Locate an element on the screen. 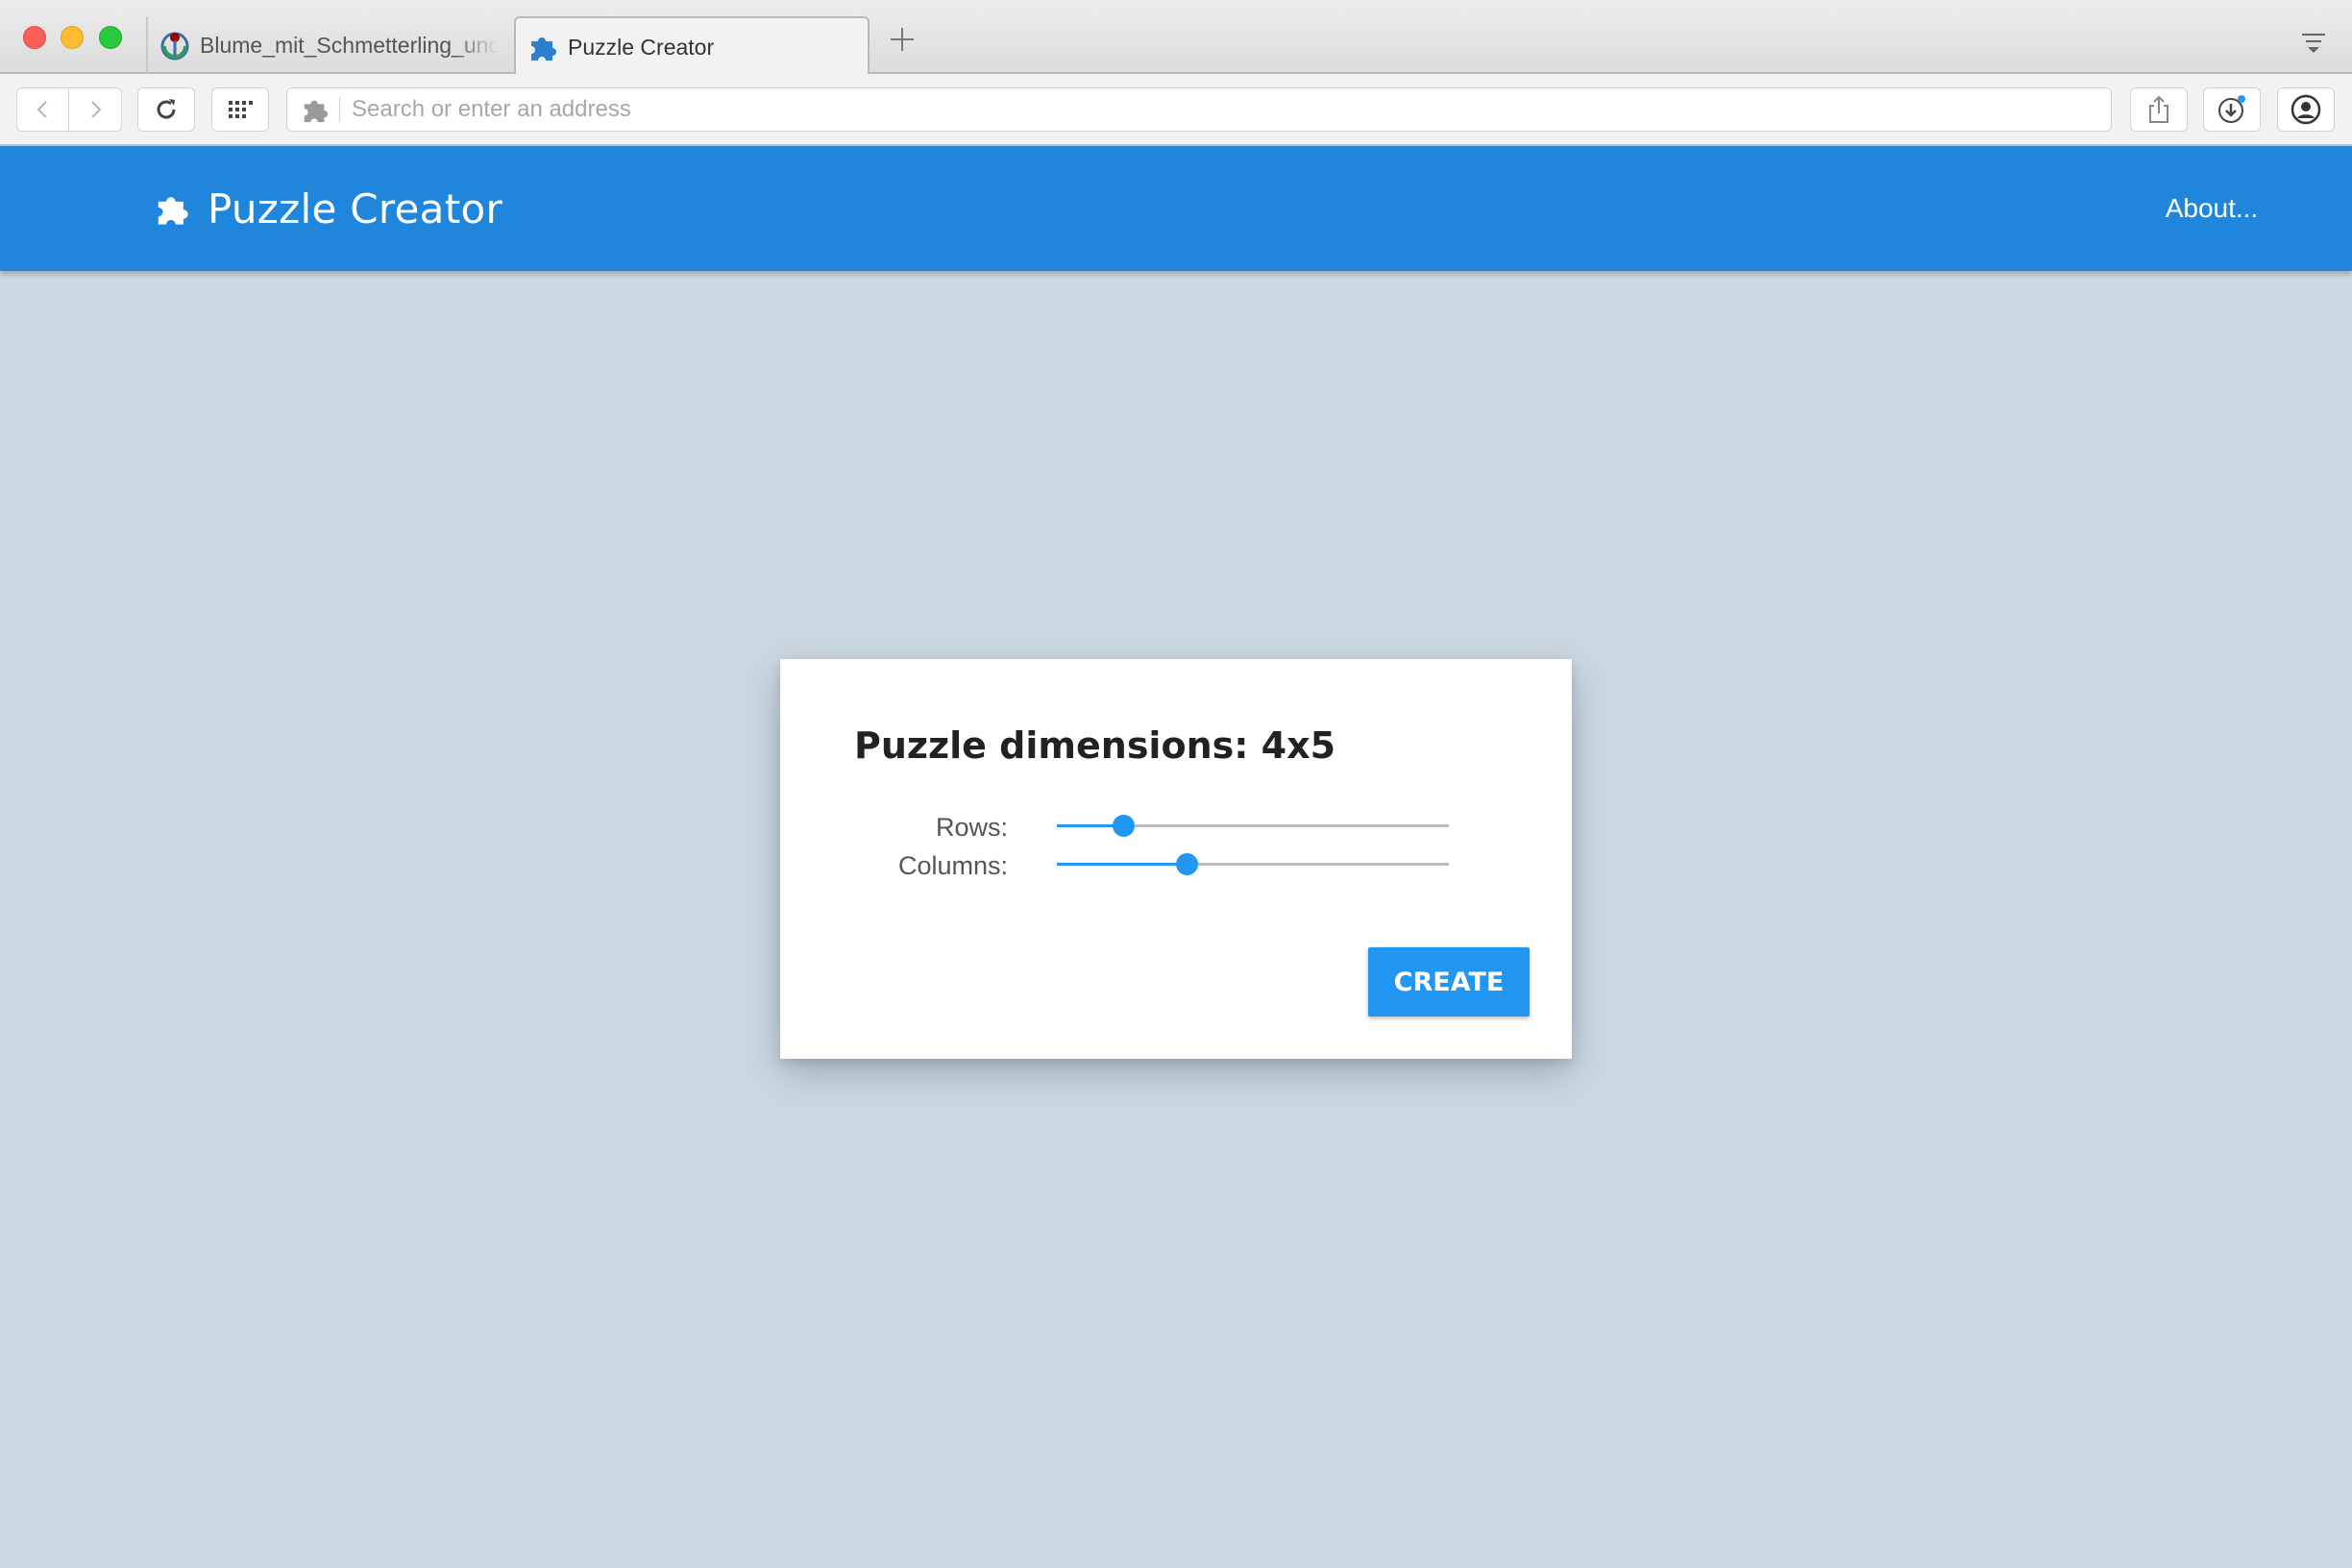  browser-toolbar is located at coordinates (1176, 110).